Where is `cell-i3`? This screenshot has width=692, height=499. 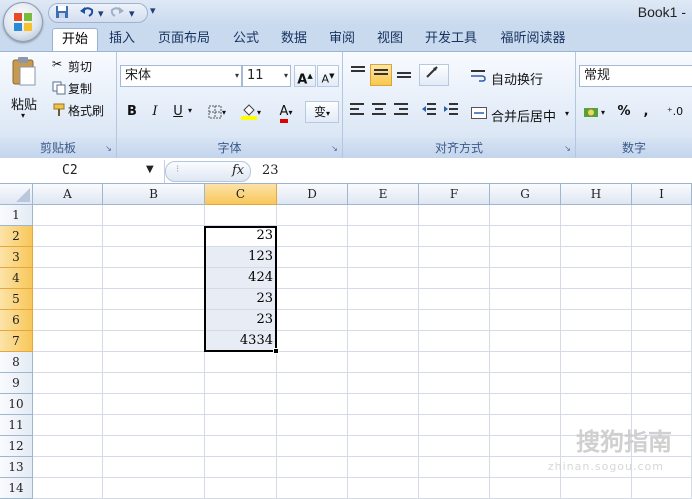 cell-i3 is located at coordinates (662, 257).